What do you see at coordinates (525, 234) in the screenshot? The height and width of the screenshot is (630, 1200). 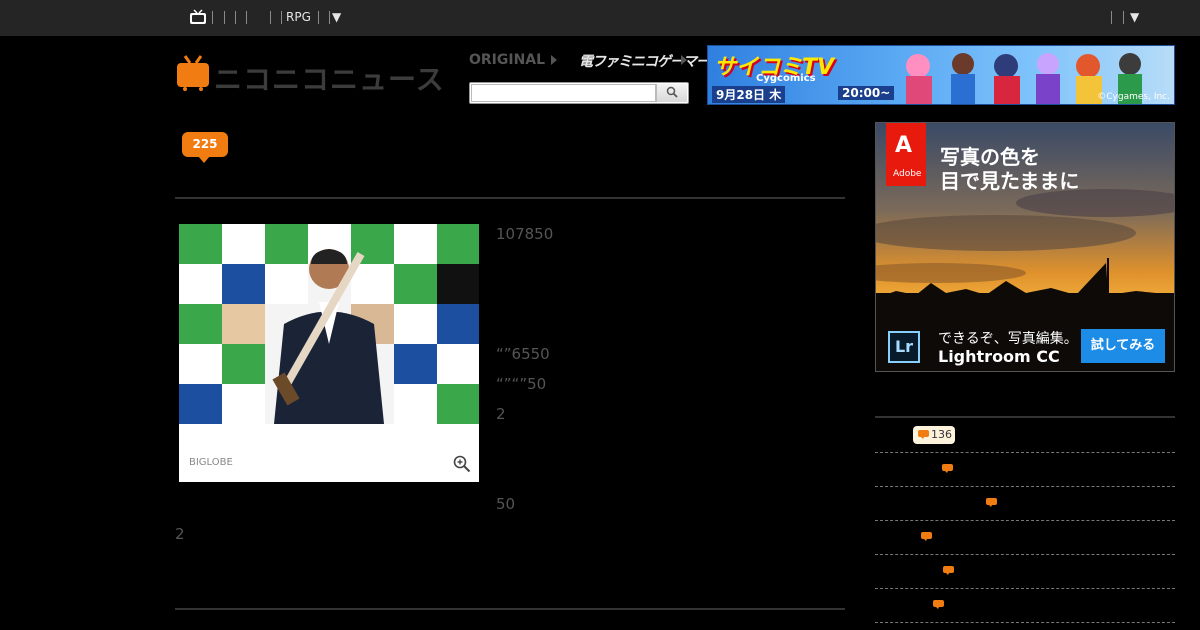 I see `article-text-line: 107850` at bounding box center [525, 234].